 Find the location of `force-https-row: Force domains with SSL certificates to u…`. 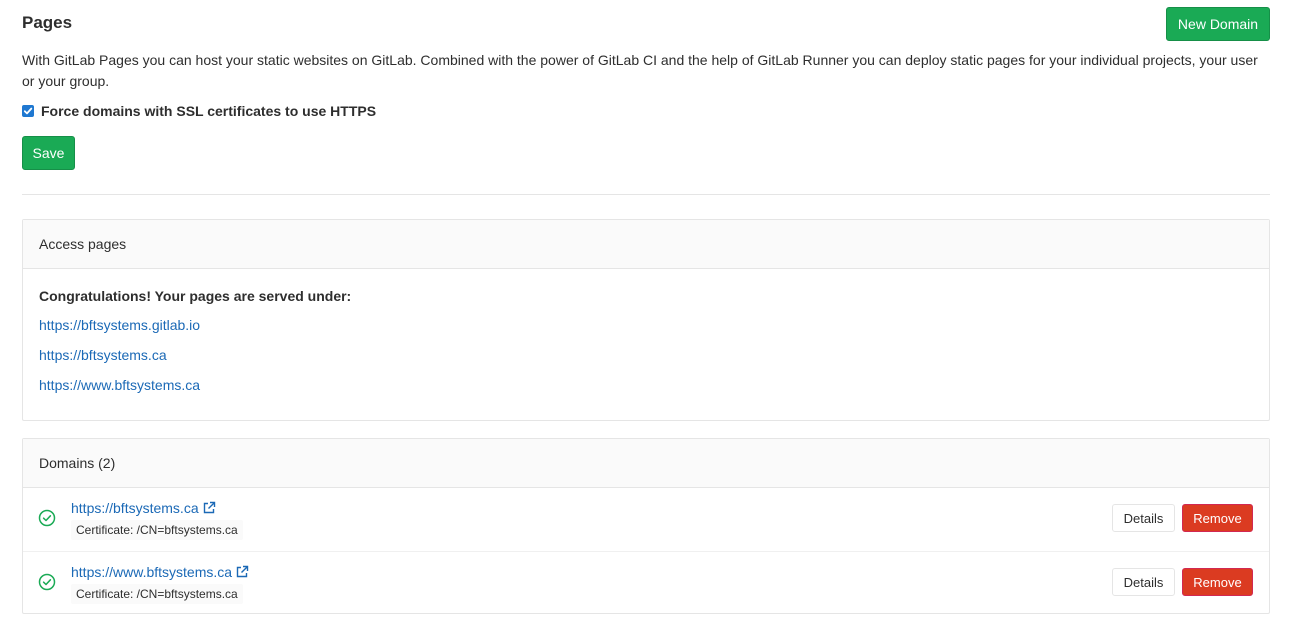

force-https-row: Force domains with SSL certificates to u… is located at coordinates (199, 111).